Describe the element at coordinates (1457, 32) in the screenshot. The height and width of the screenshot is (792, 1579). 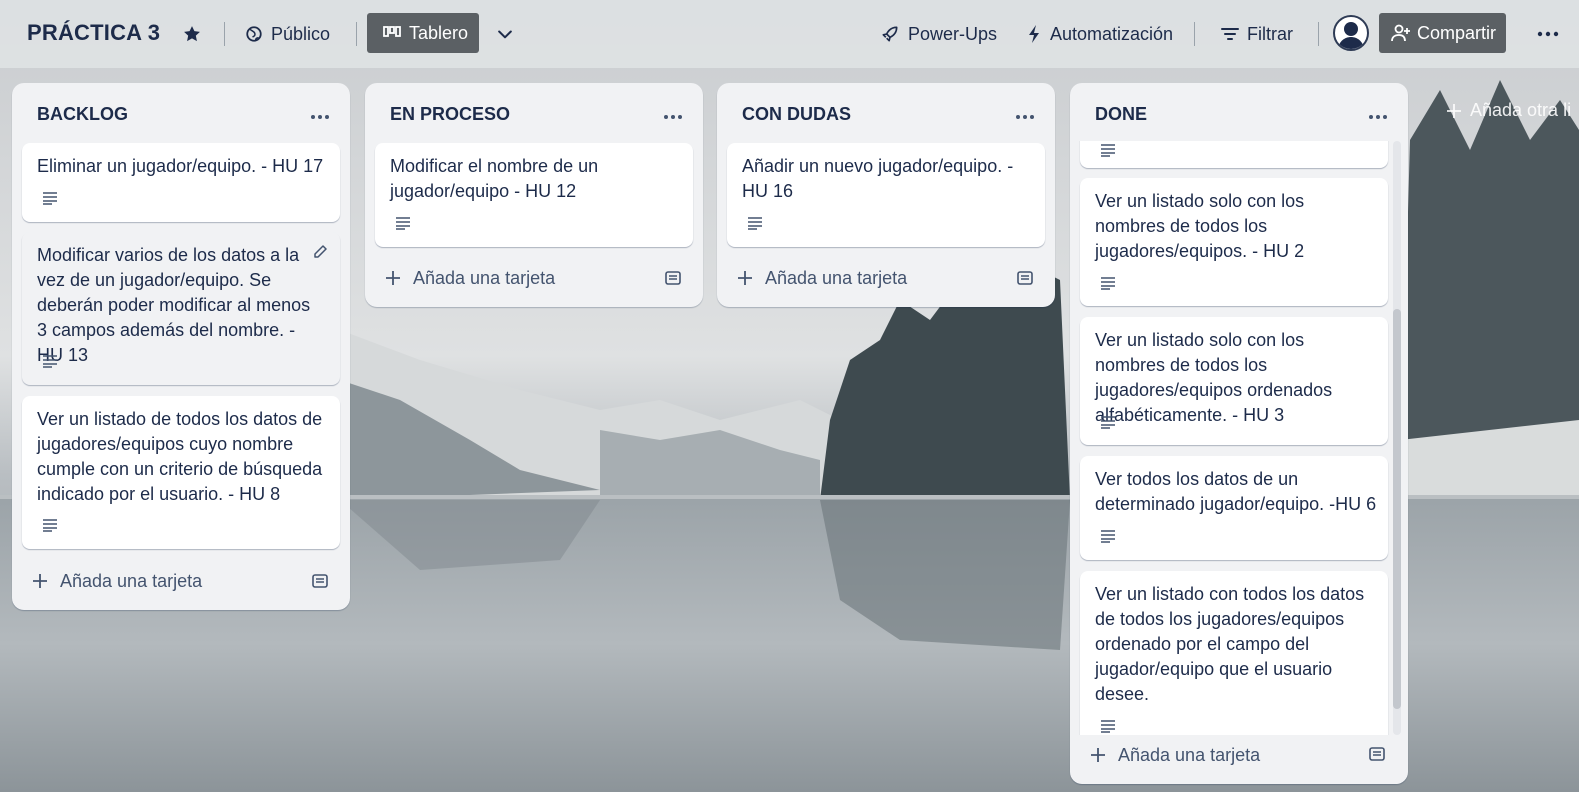
I see `share-label: Compartir` at that location.